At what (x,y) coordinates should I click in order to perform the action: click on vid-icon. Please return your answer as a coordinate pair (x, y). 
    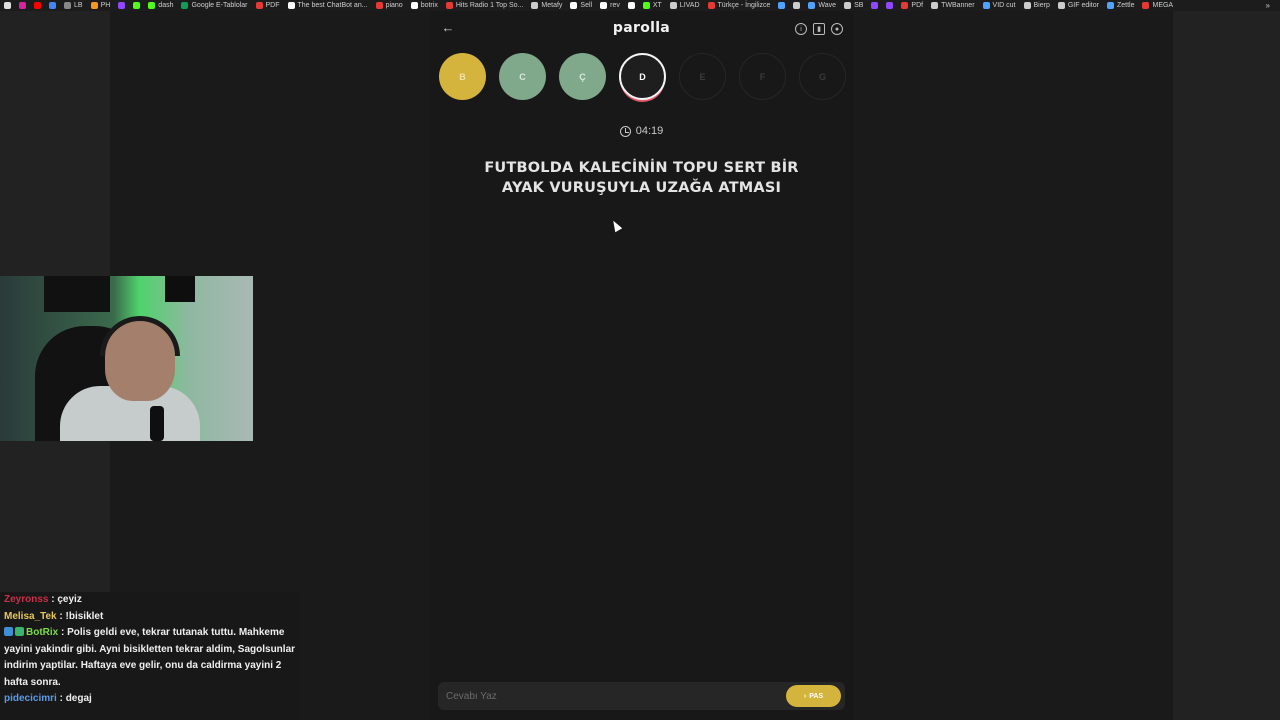
    Looking at the image, I should click on (986, 5).